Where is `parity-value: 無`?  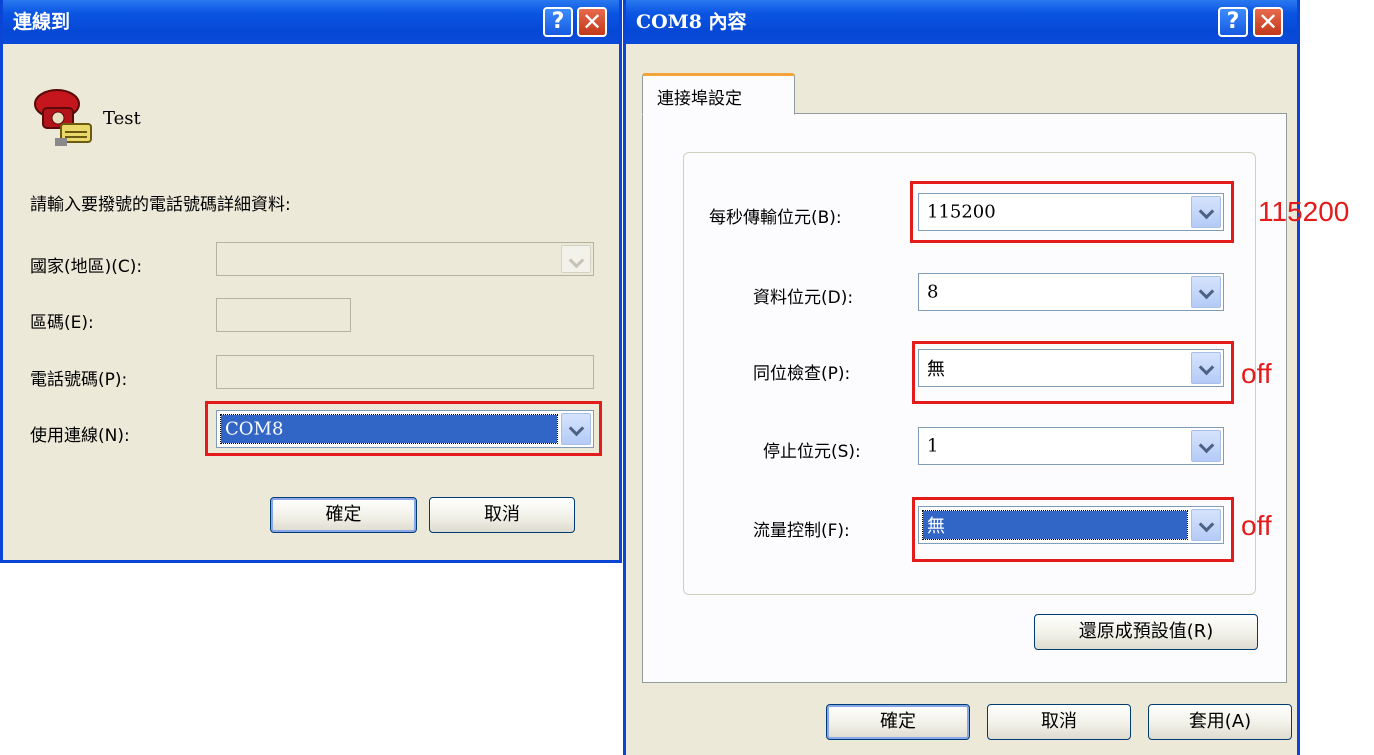
parity-value: 無 is located at coordinates (936, 369).